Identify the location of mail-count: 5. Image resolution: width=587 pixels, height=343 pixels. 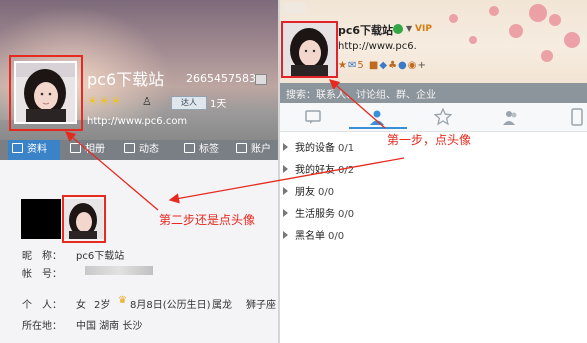
(361, 65).